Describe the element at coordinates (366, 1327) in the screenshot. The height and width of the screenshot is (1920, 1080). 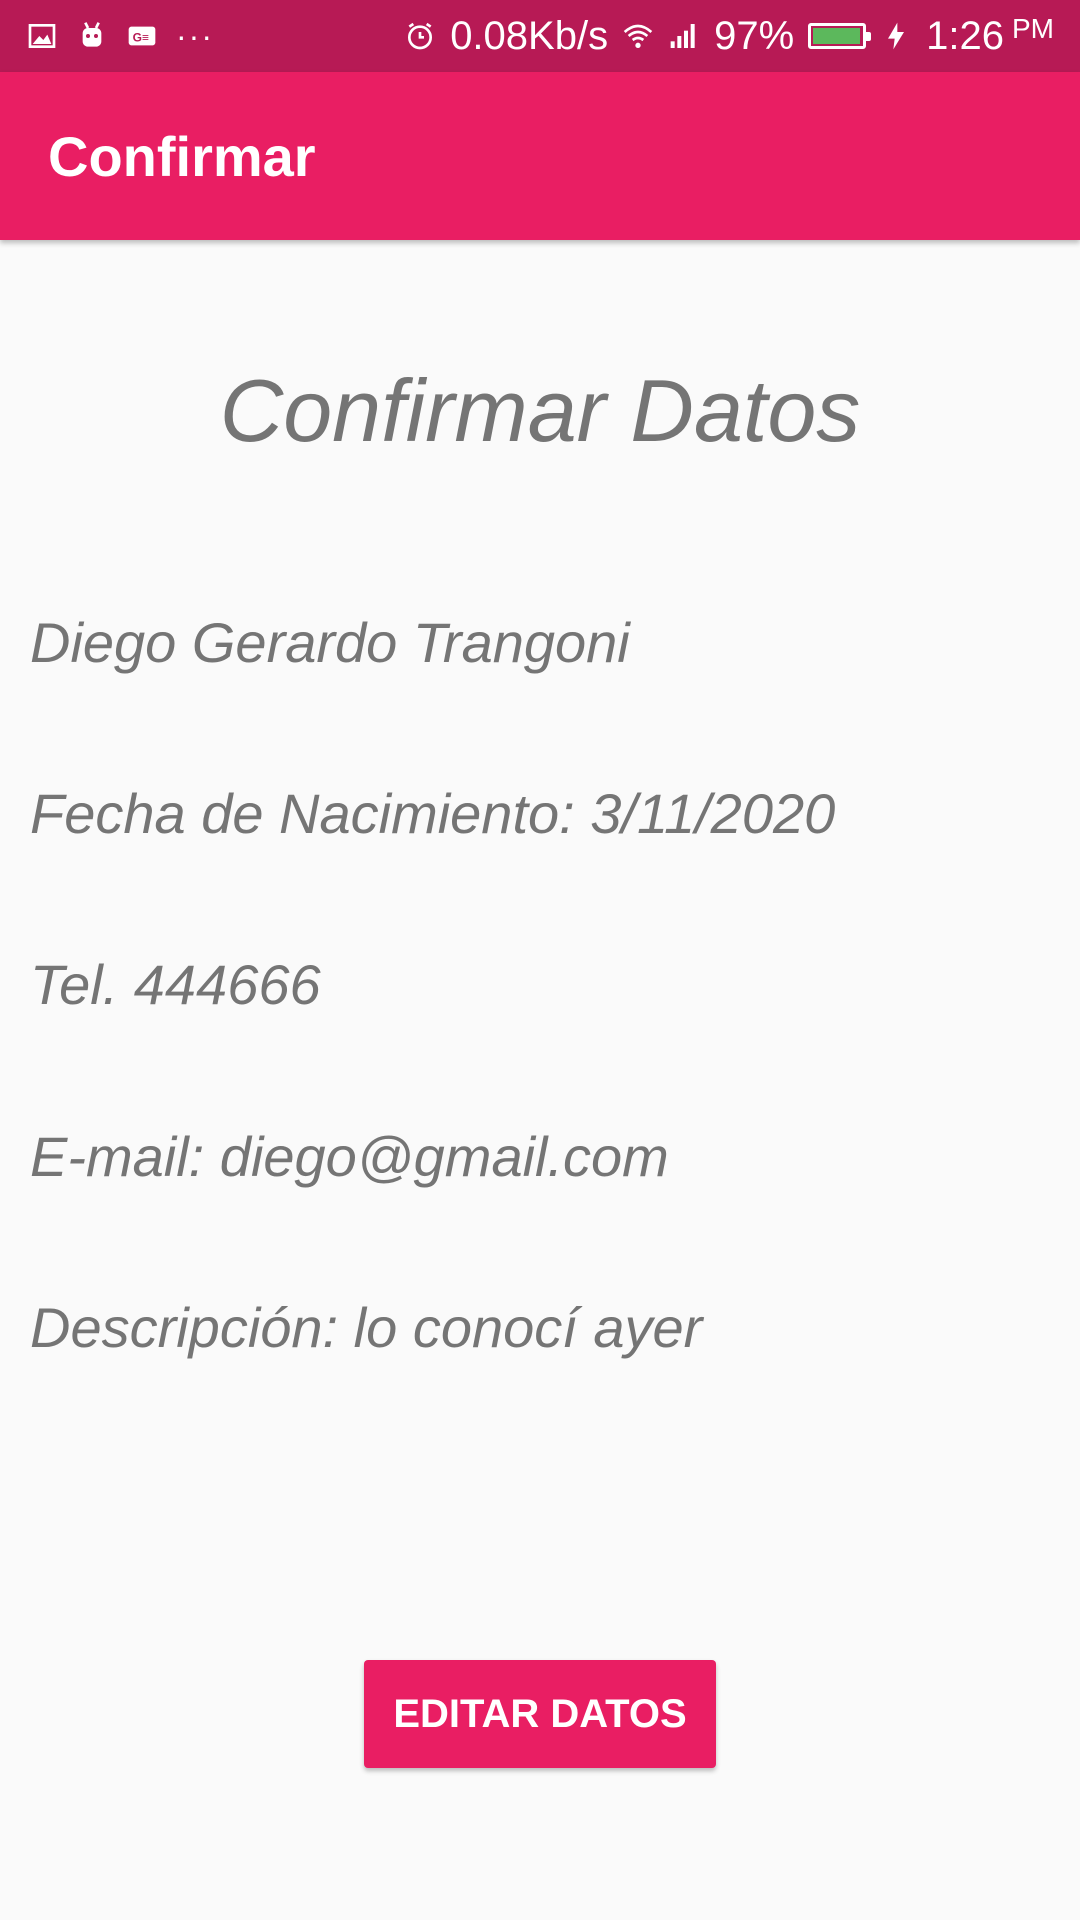
I see `description-text: Descripción: lo conocí ayer` at that location.